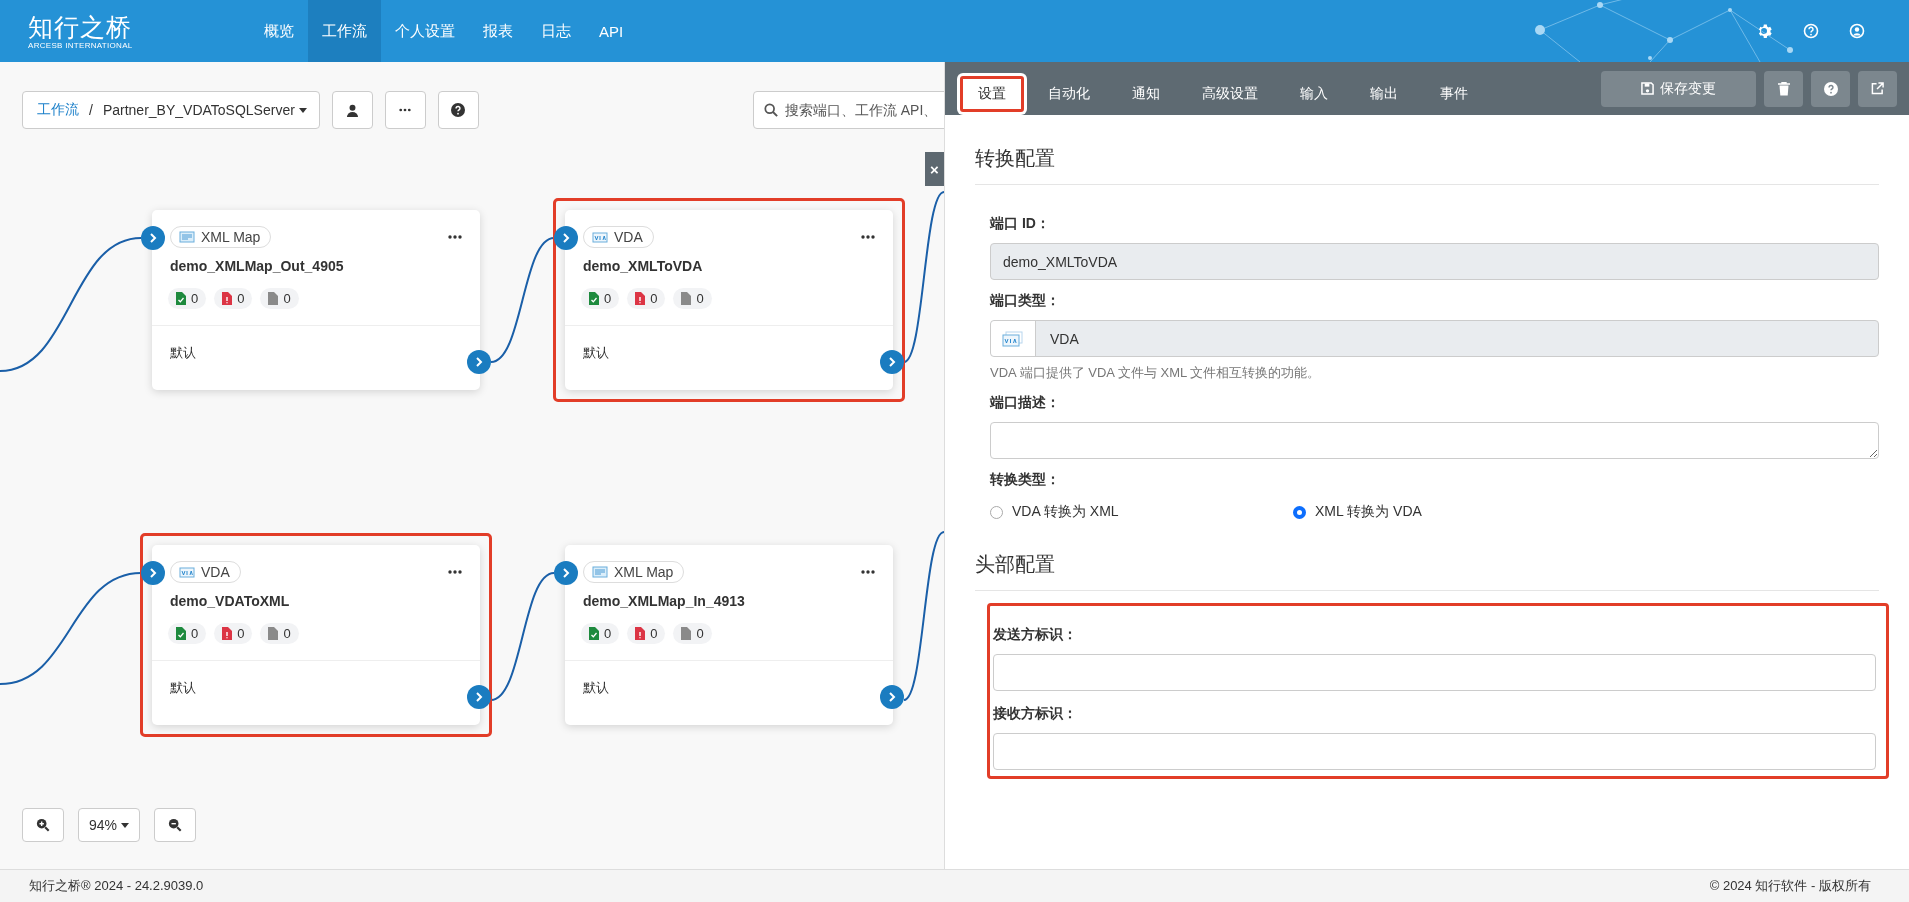 The width and height of the screenshot is (1909, 902). Describe the element at coordinates (1314, 94) in the screenshot. I see `panel-tab: 输入` at that location.